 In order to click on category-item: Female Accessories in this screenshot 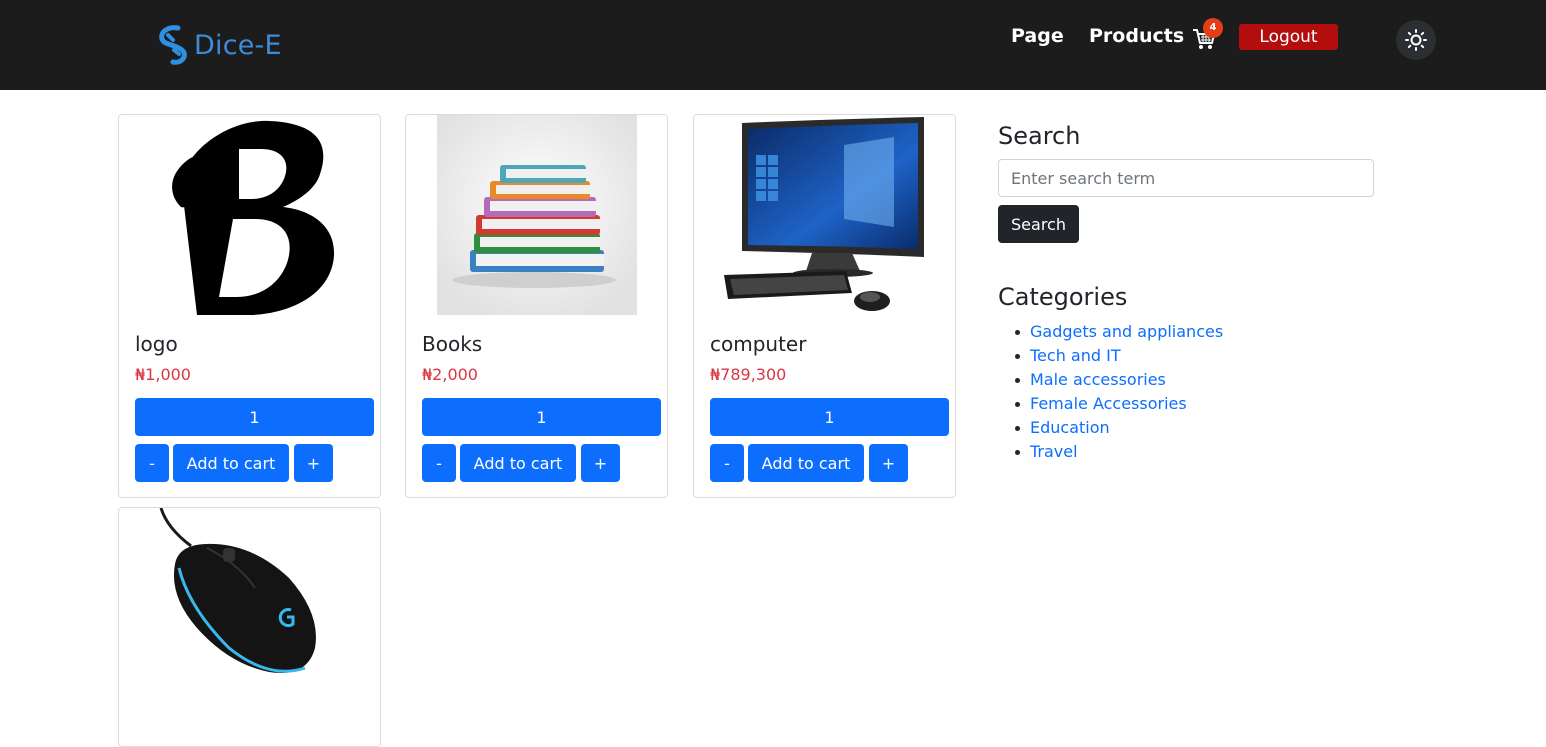, I will do `click(1110, 405)`.